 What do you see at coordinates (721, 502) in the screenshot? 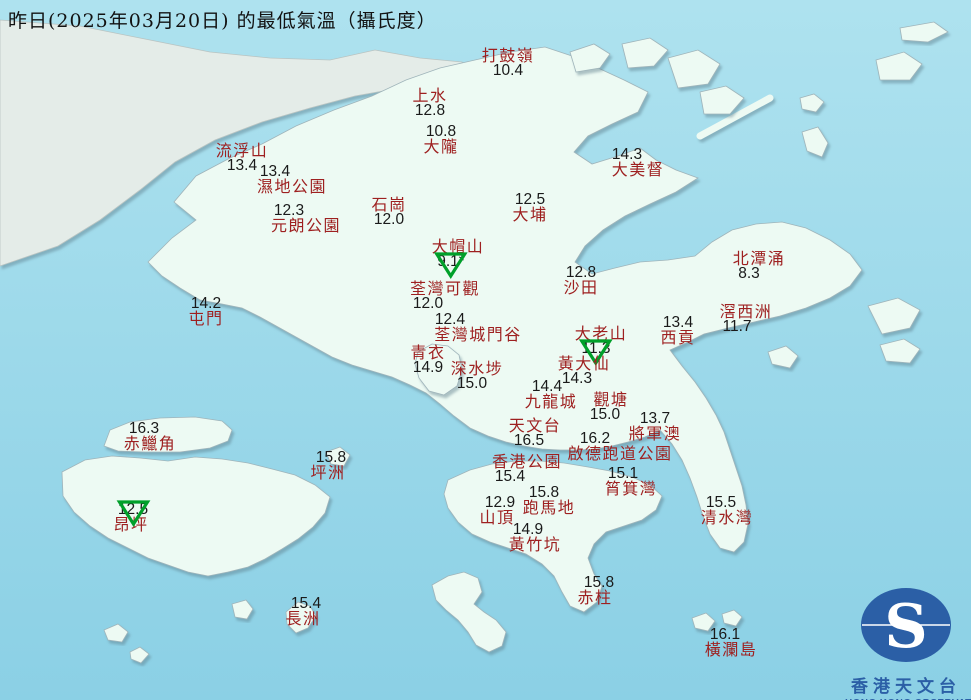
I see `station-value: 15.5` at bounding box center [721, 502].